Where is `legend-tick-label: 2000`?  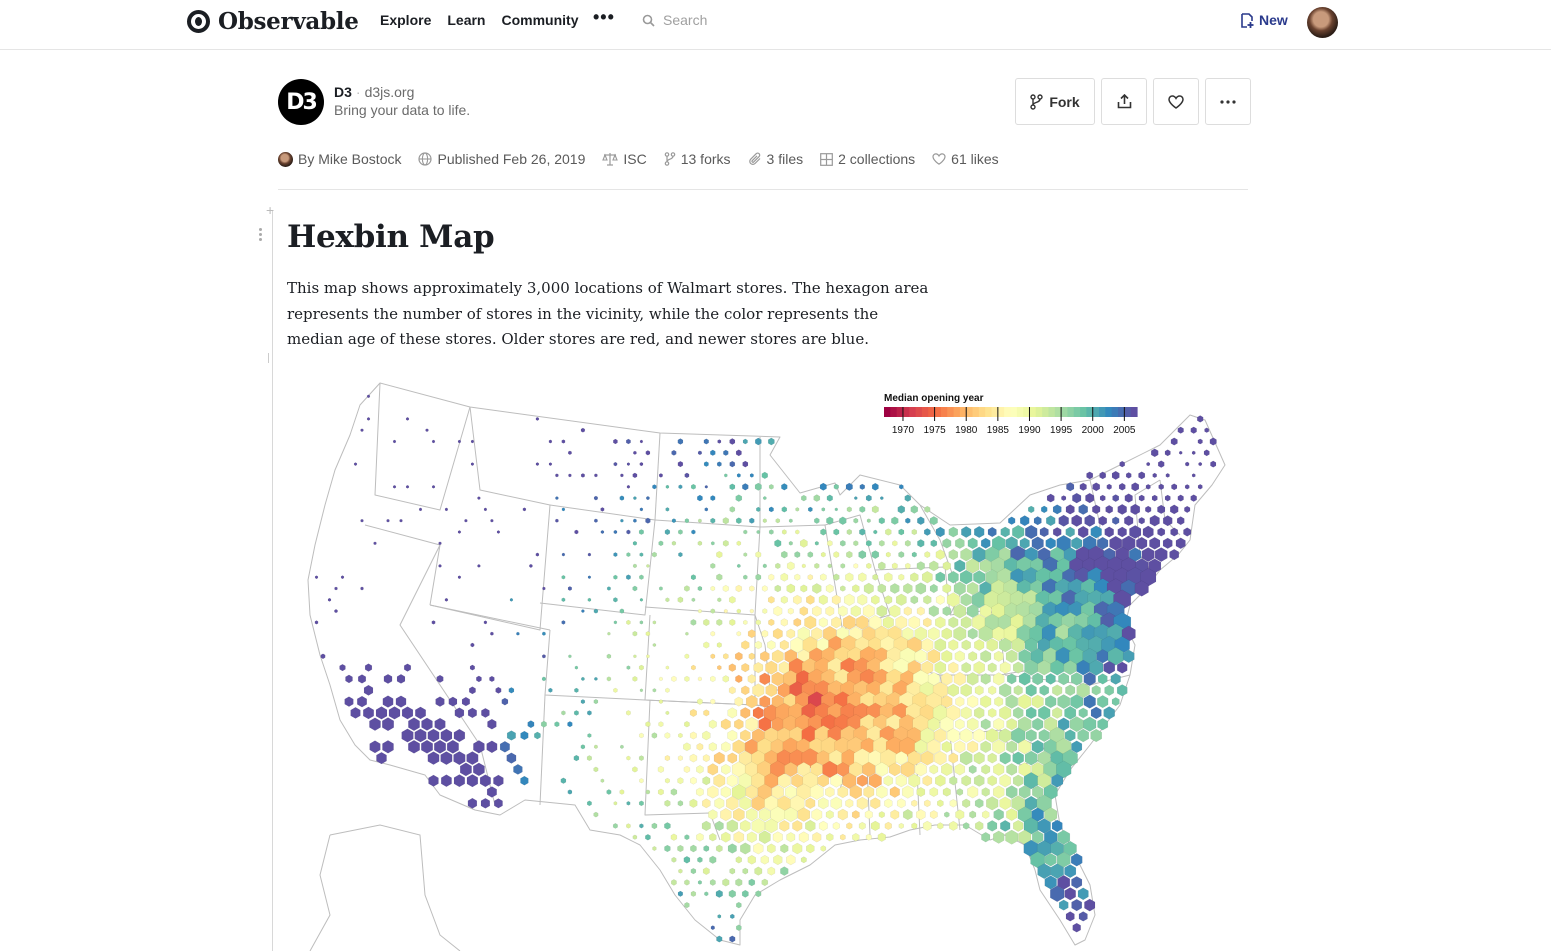
legend-tick-label: 2000 is located at coordinates (1093, 430).